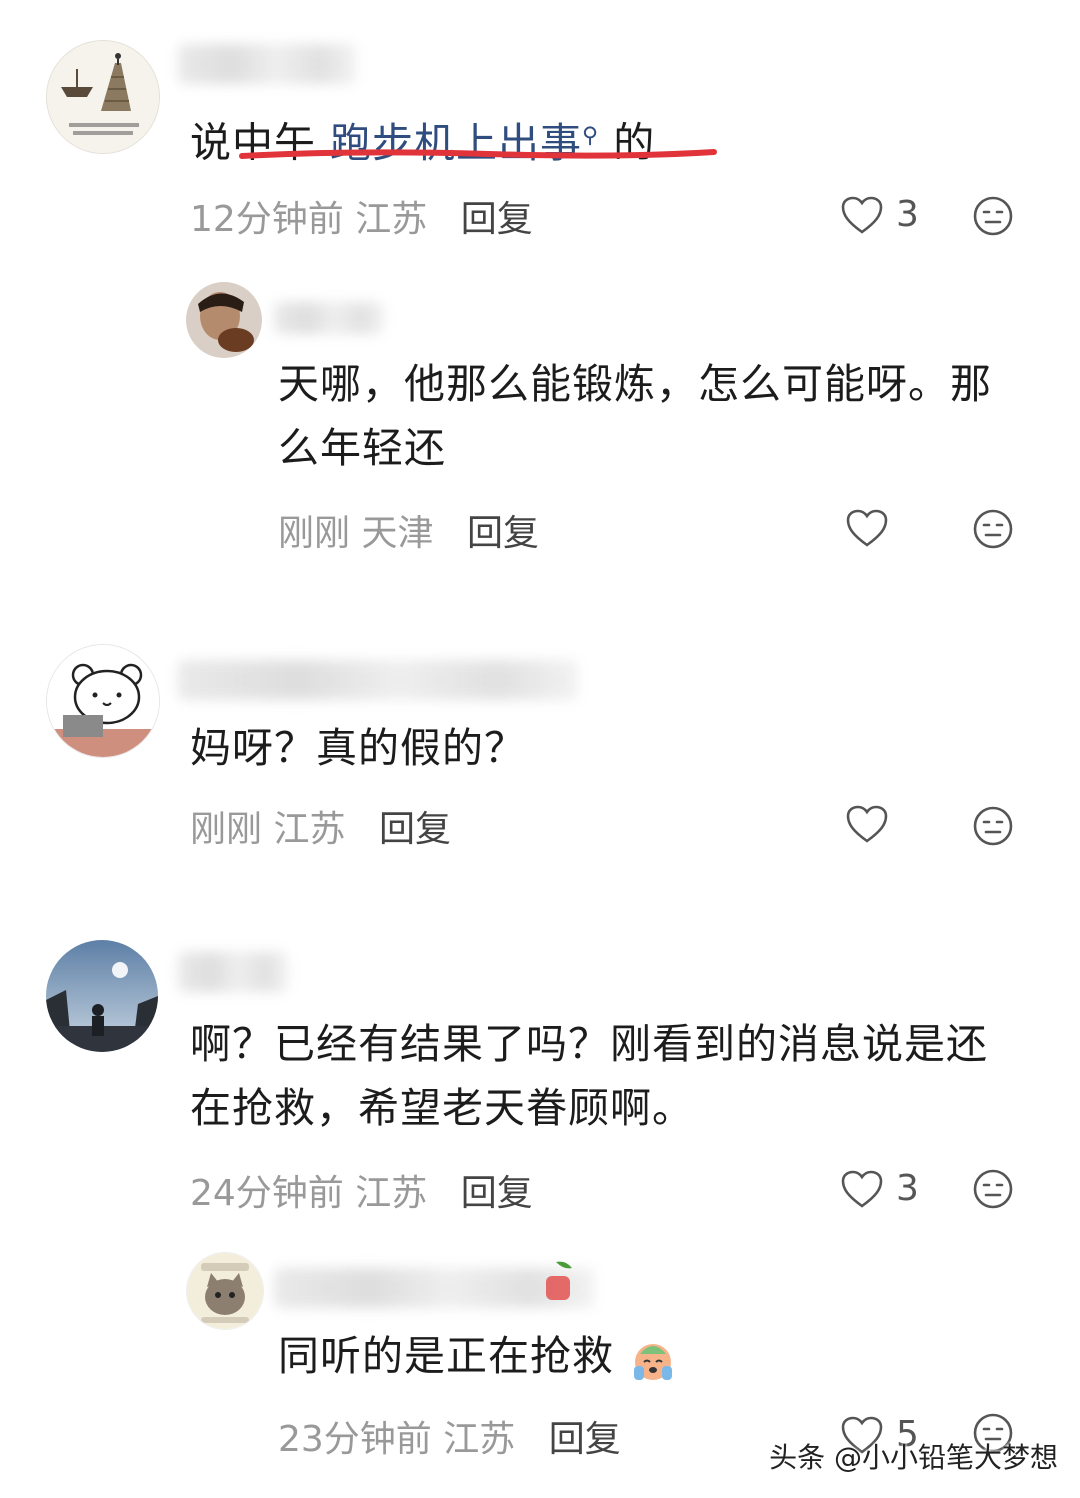  Describe the element at coordinates (635, 416) in the screenshot. I see `comment-text: 天哪，他那么能锻炼，怎么可能呀。那么年轻还` at that location.